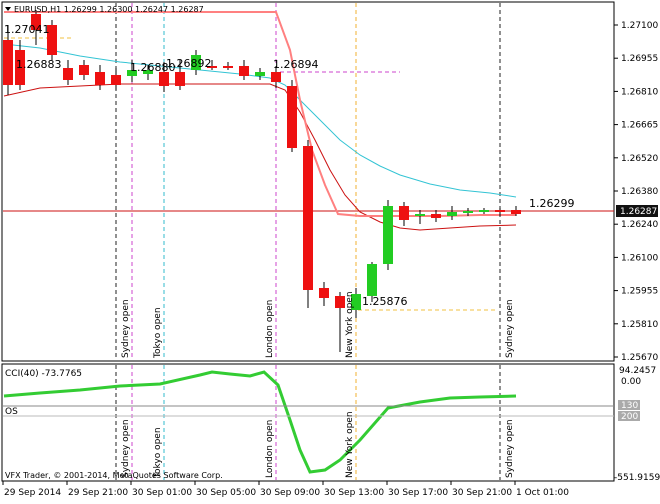  What do you see at coordinates (542, 493) in the screenshot?
I see `time-tick-label: 1 Oct 01:00` at bounding box center [542, 493].